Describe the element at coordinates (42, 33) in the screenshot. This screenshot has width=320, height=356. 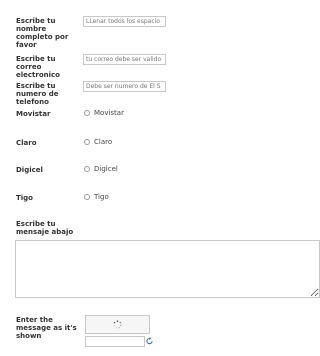
I see `name-label: Escribe tu nombre completo por favor` at that location.